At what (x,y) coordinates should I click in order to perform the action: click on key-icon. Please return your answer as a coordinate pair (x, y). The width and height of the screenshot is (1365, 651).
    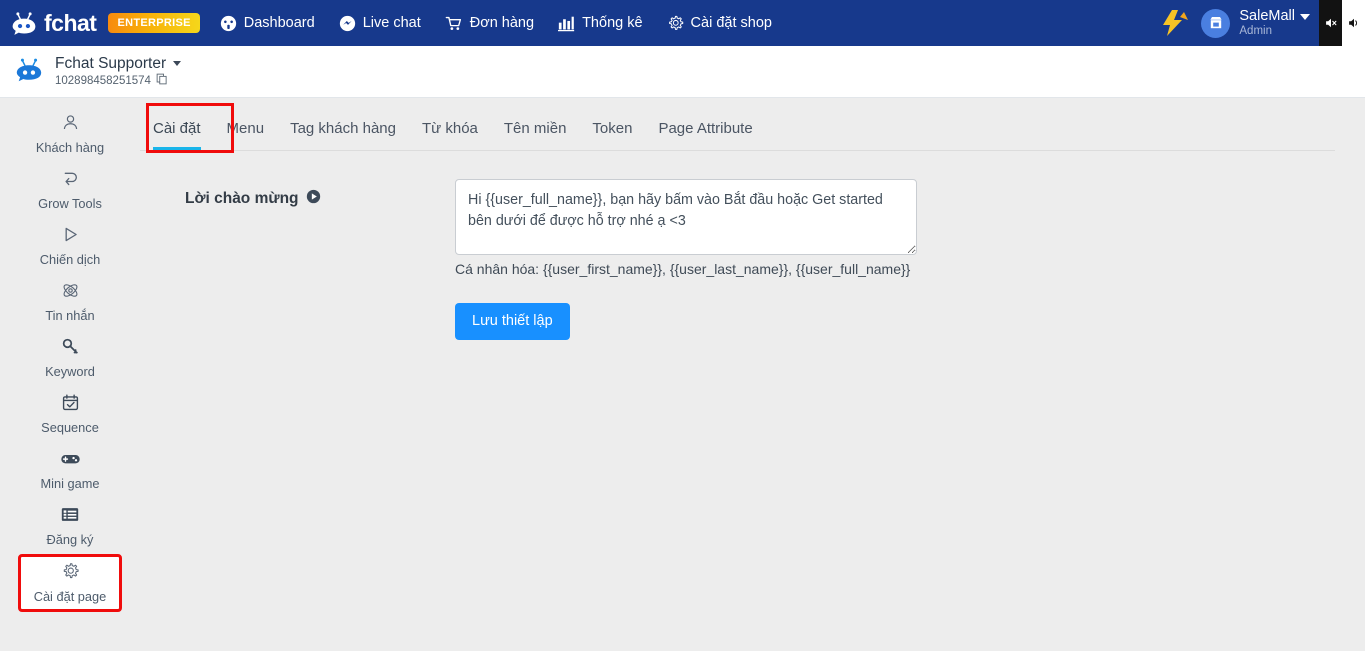
    Looking at the image, I should click on (70, 348).